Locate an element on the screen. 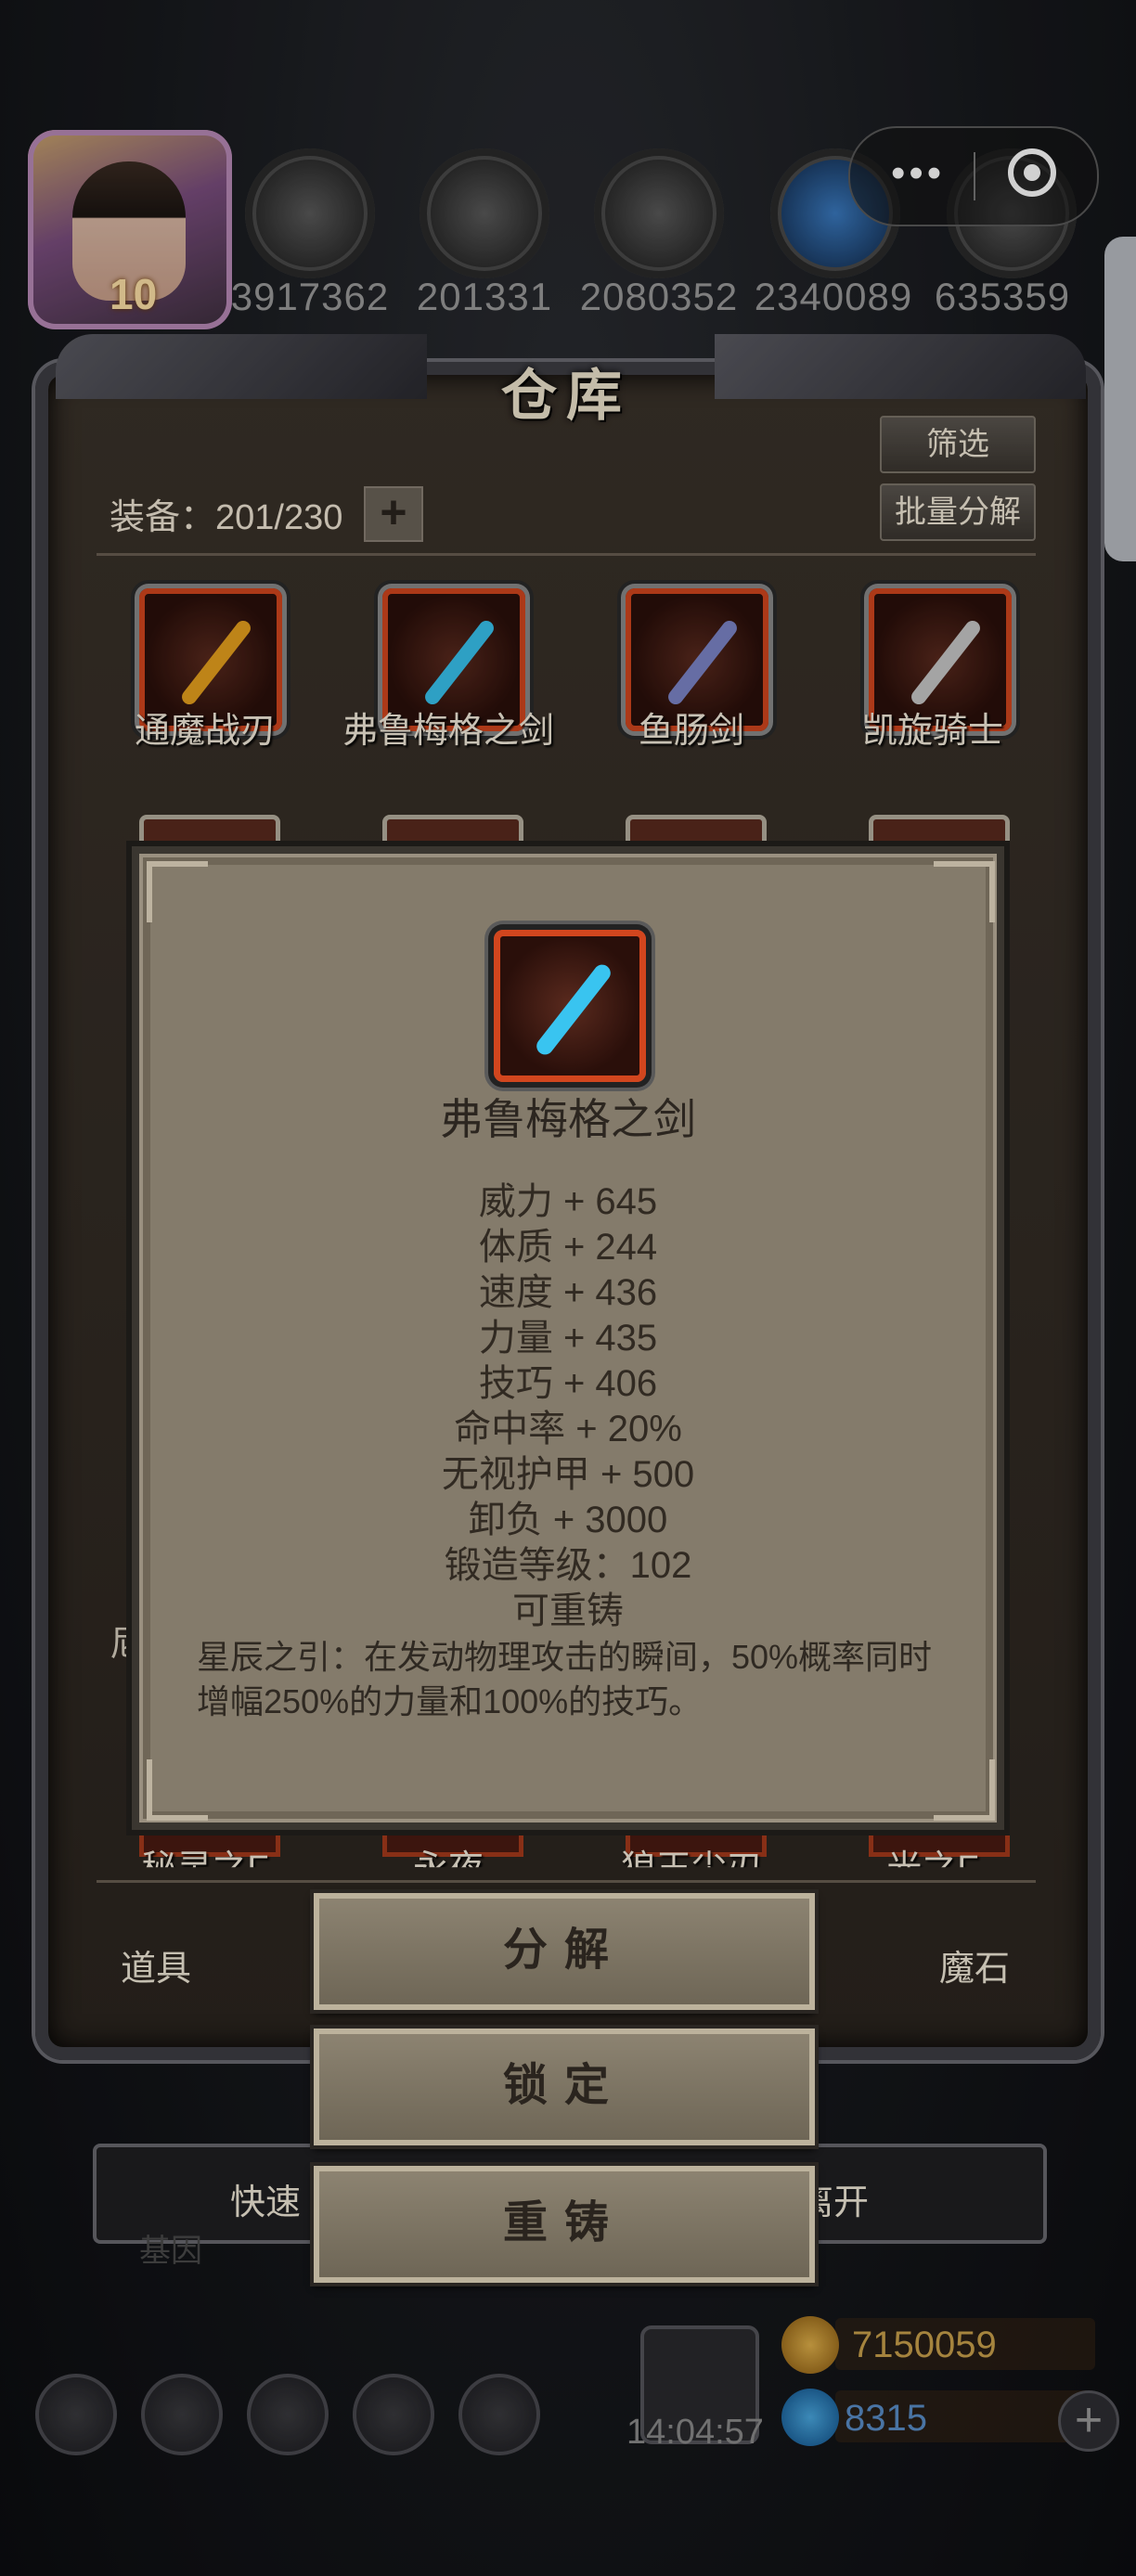 This screenshot has height=2576, width=1136. reforge-button: 重铸 is located at coordinates (564, 2224).